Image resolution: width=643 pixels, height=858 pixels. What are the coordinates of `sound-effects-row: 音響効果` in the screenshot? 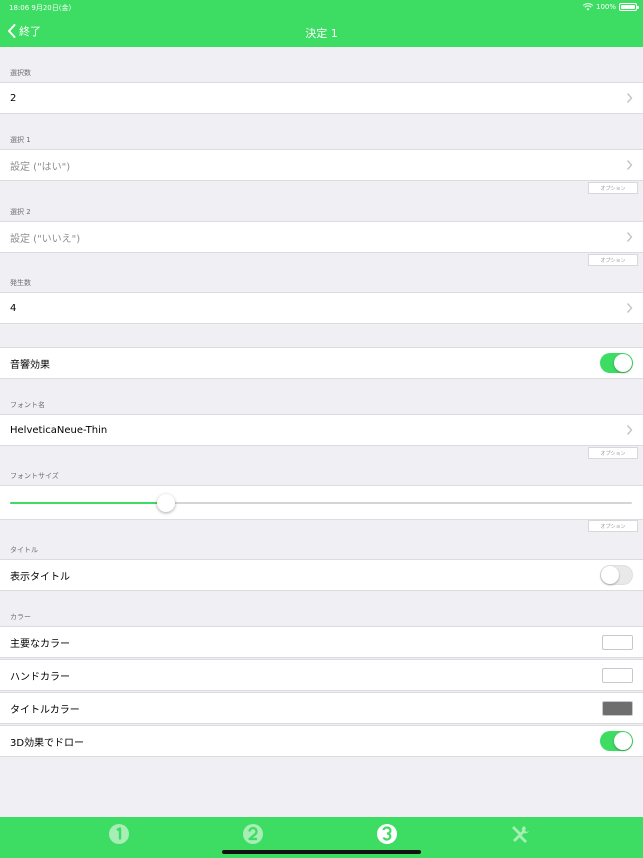 It's located at (321, 363).